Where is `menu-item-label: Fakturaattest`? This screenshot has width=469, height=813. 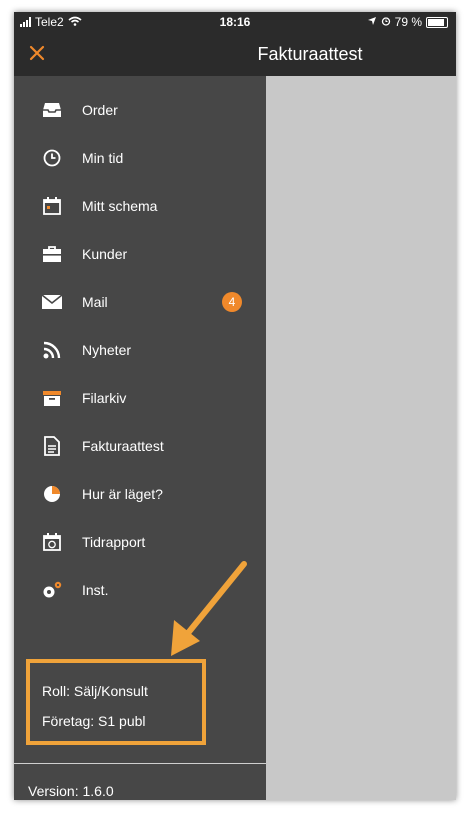 menu-item-label: Fakturaattest is located at coordinates (123, 446).